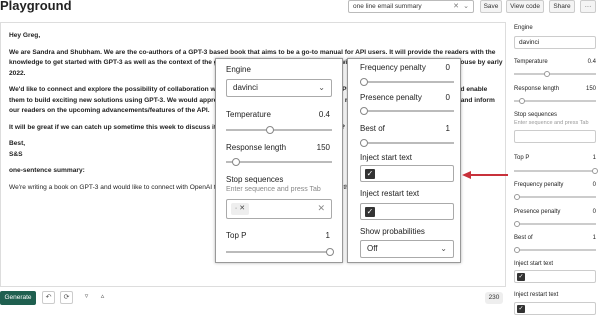 This screenshot has height=316, width=600. I want to click on page-title: Playground, so click(36, 6).